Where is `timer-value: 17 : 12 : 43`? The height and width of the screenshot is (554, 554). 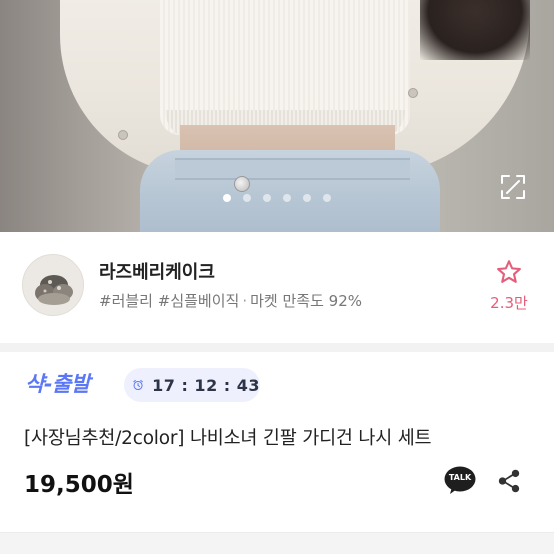
timer-value: 17 : 12 : 43 is located at coordinates (206, 385).